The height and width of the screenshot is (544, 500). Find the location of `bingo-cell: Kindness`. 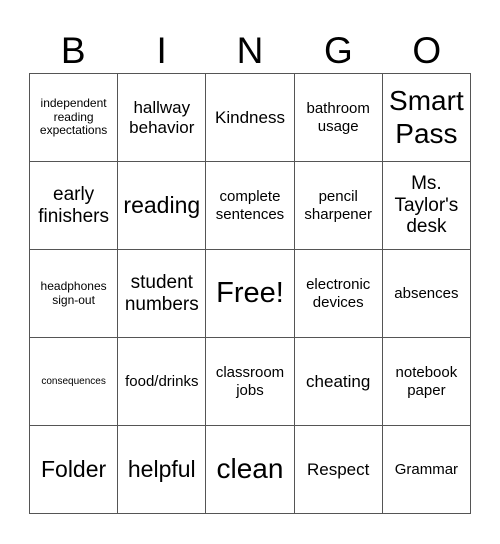

bingo-cell: Kindness is located at coordinates (250, 118).